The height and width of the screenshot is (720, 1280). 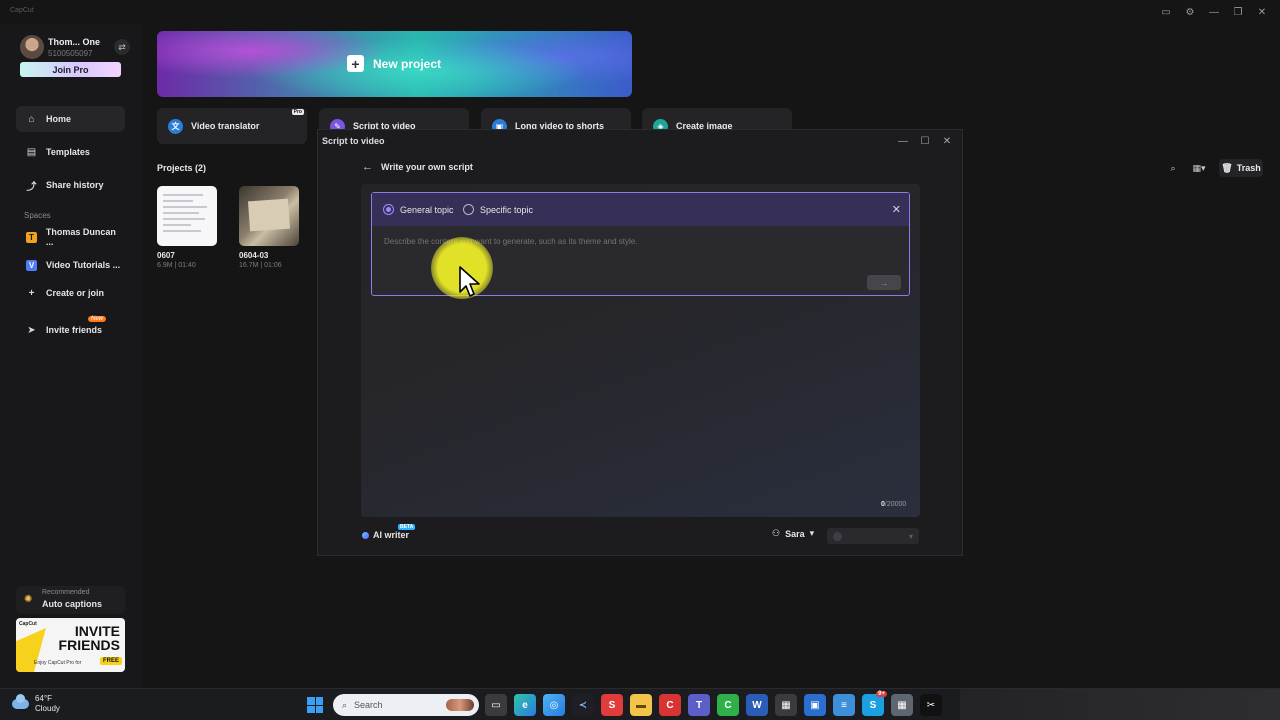 I want to click on video-translator-button: 文 Video translator Pro, so click(x=232, y=126).